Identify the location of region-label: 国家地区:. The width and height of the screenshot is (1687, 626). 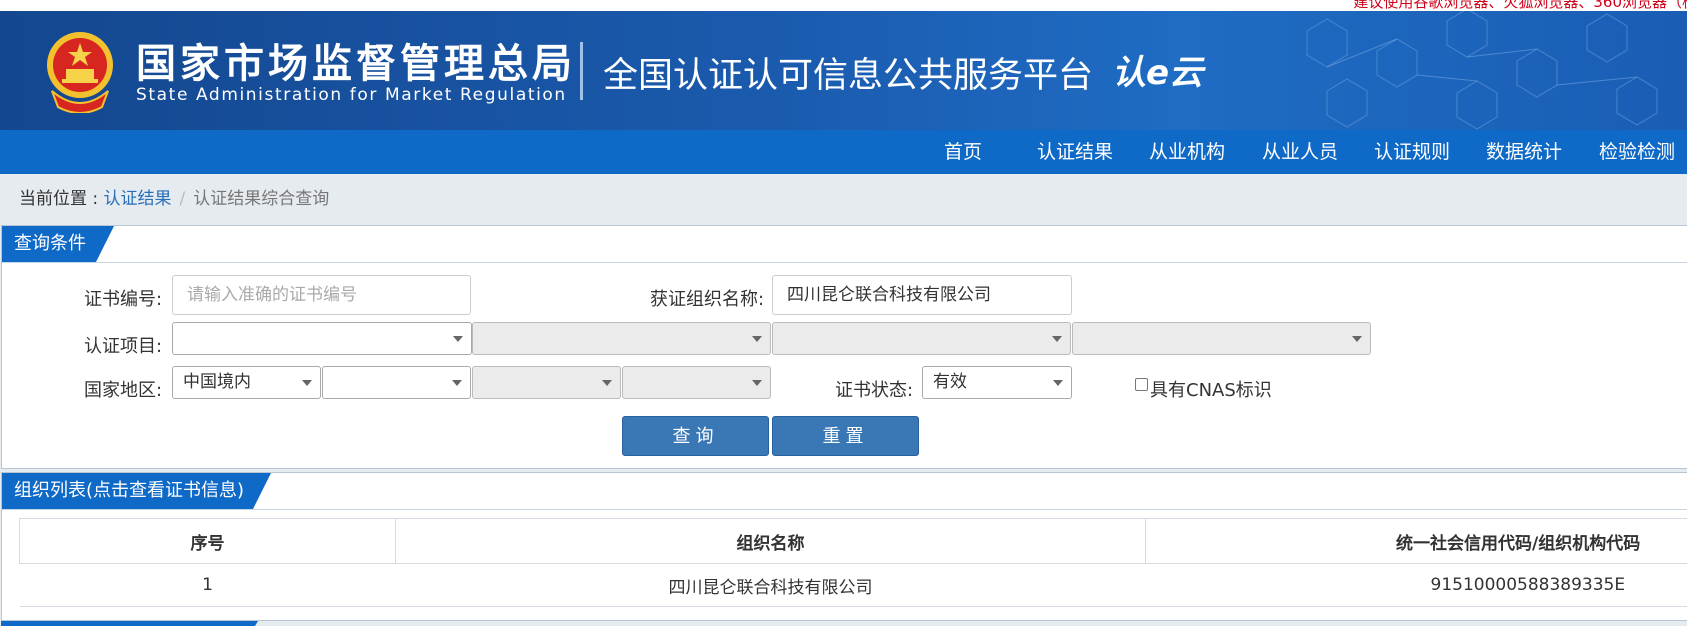
(123, 390).